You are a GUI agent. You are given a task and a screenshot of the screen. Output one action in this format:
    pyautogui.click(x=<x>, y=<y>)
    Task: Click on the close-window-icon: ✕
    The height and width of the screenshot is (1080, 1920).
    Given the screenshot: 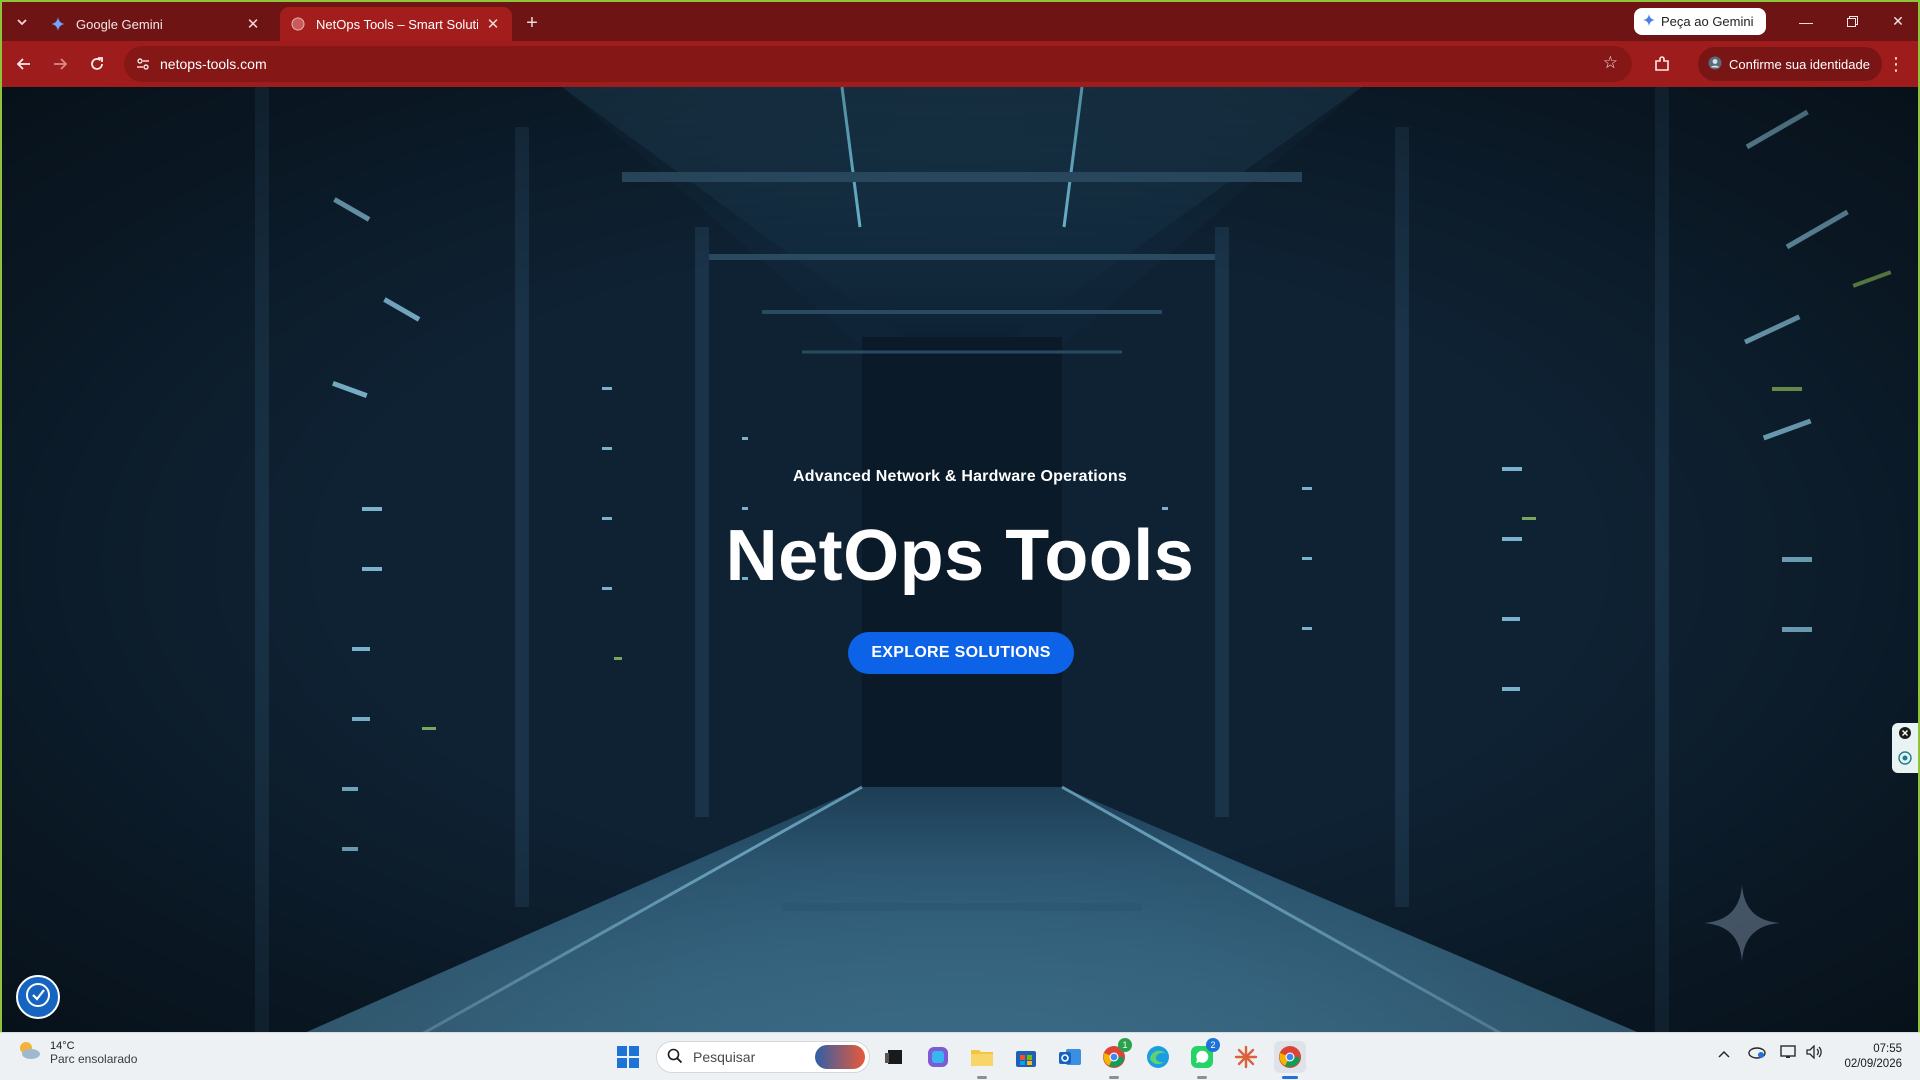 What is the action you would take?
    pyautogui.click(x=1898, y=21)
    